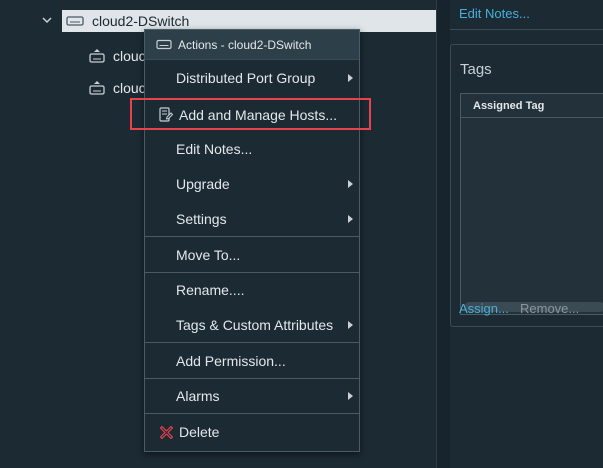  What do you see at coordinates (141, 21) in the screenshot?
I see `tree-item-label: cloud2-DSwitch` at bounding box center [141, 21].